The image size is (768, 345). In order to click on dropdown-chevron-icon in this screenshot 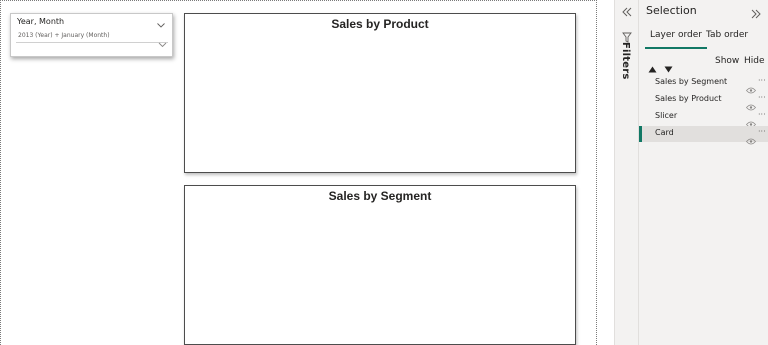, I will do `click(162, 40)`.